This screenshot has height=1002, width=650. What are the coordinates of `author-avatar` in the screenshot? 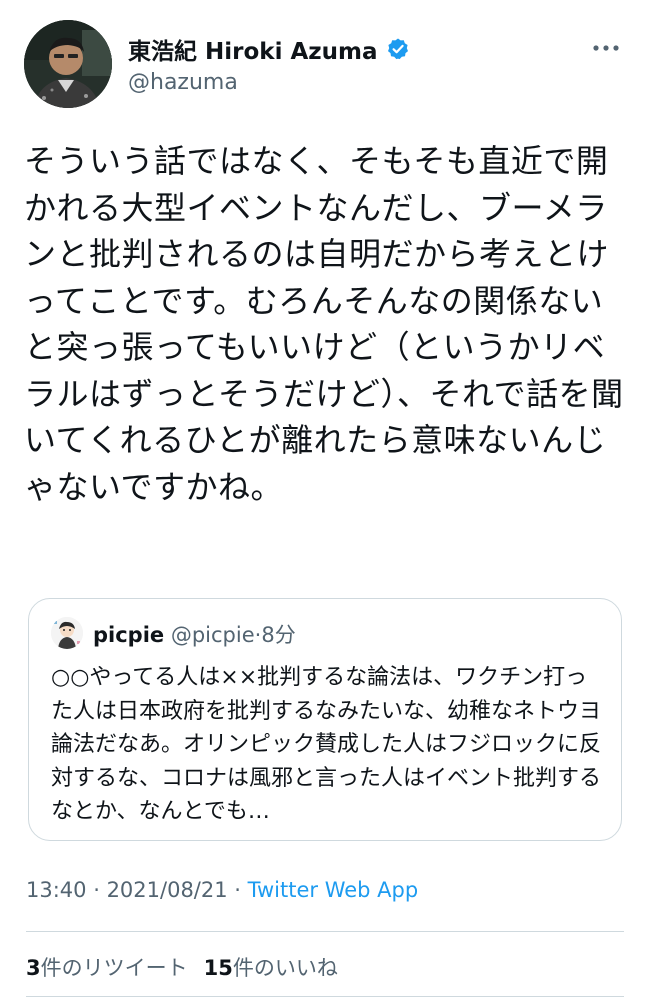 It's located at (68, 64).